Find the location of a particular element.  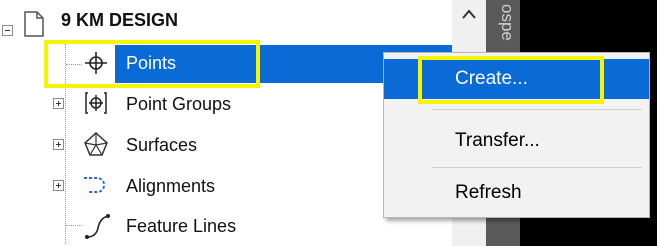

expand-surfaces-toggle is located at coordinates (58, 144).